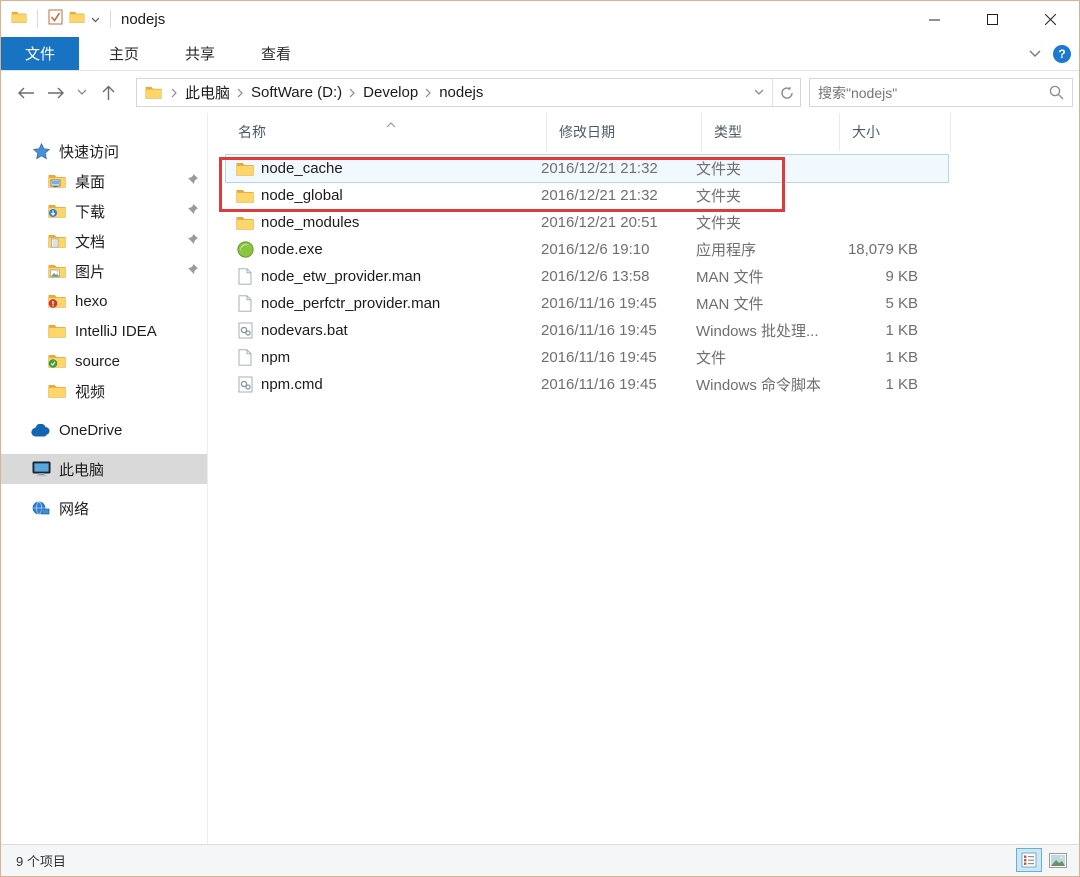  What do you see at coordinates (1058, 860) in the screenshot?
I see `thumbnail-view-button` at bounding box center [1058, 860].